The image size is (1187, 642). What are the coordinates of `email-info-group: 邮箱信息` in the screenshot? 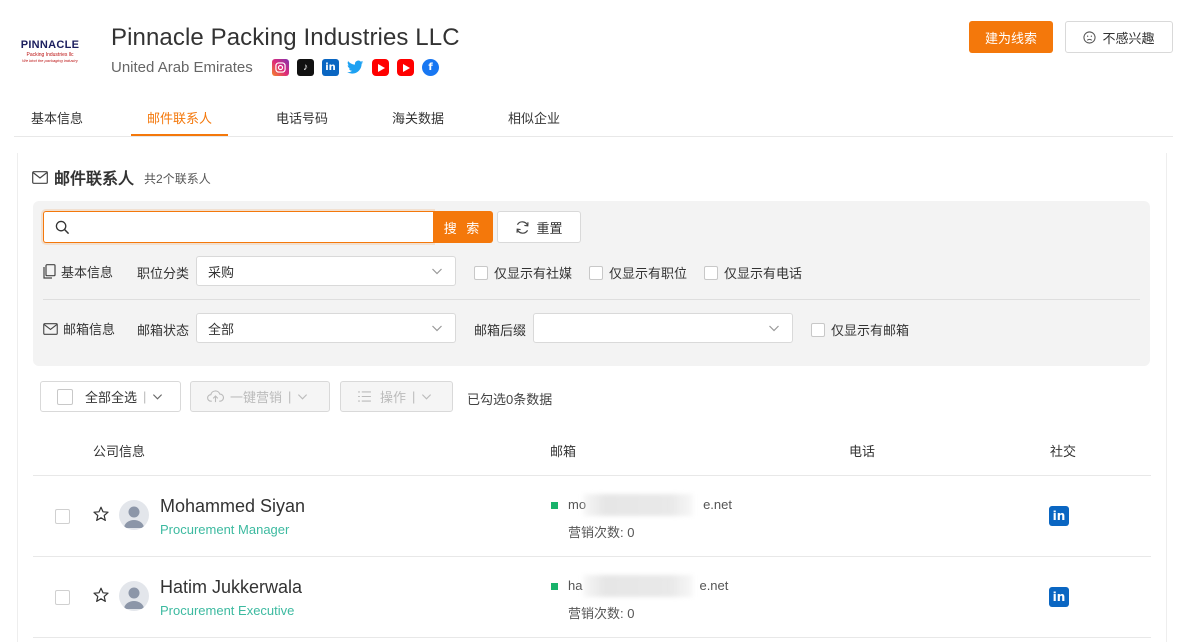 It's located at (79, 328).